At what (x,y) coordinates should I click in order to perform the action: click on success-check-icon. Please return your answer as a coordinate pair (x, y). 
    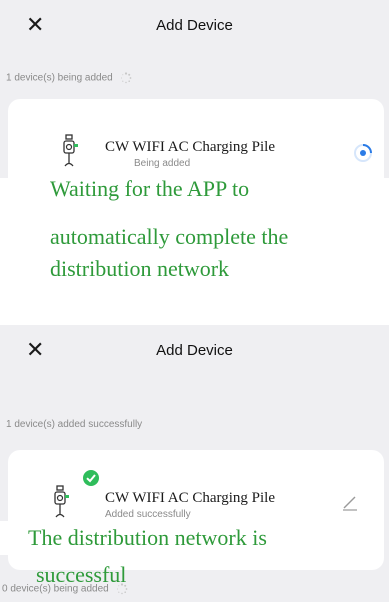
    Looking at the image, I should click on (91, 478).